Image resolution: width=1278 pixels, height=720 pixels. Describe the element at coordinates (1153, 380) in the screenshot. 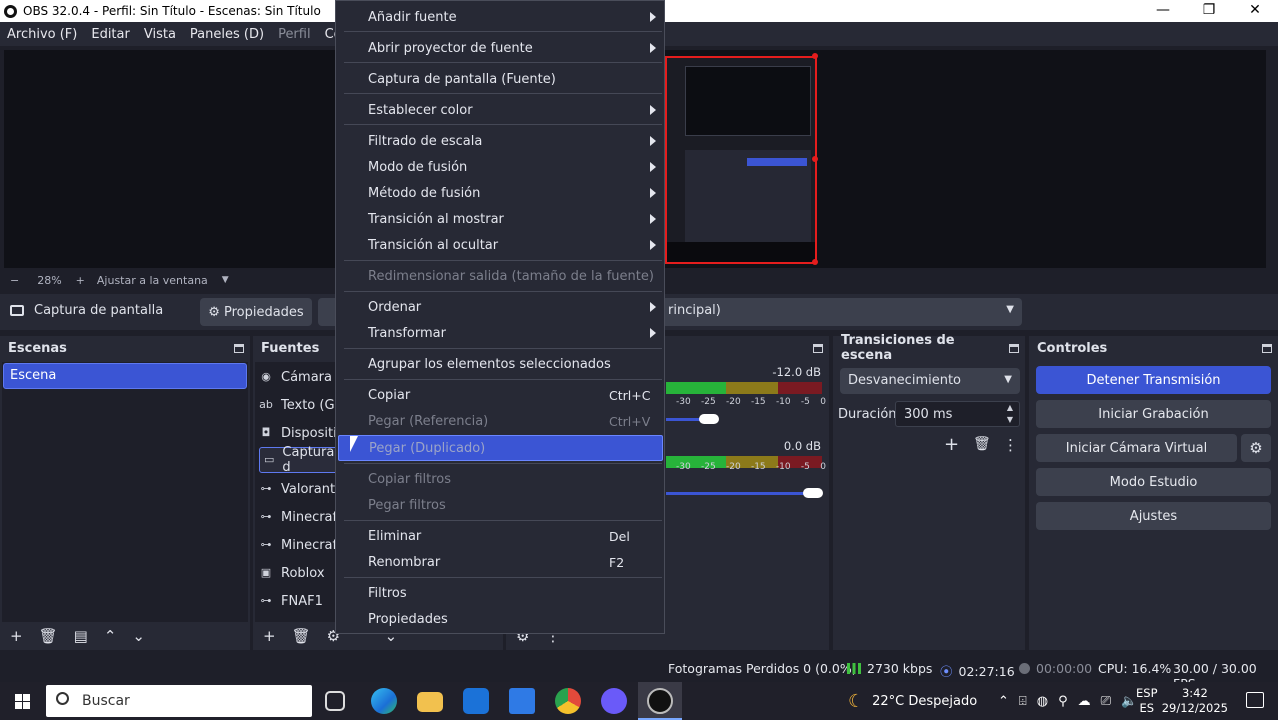

I see `stop-streaming-button: Detener Transmisión` at that location.